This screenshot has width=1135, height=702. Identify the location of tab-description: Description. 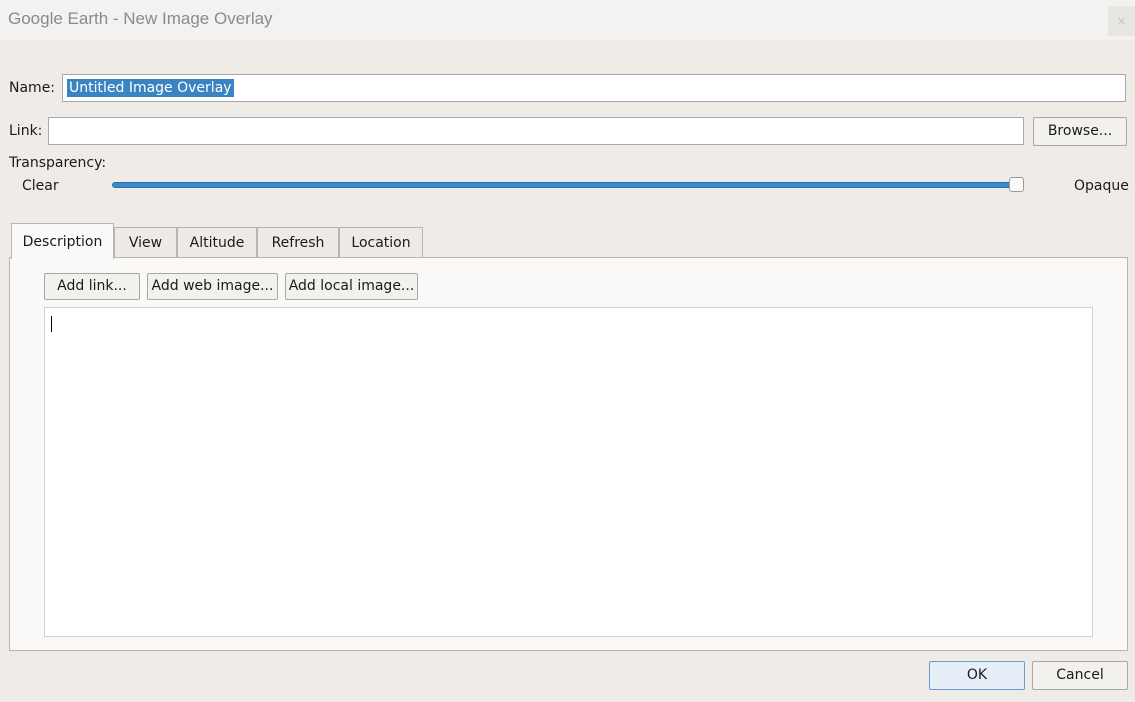
(62, 241).